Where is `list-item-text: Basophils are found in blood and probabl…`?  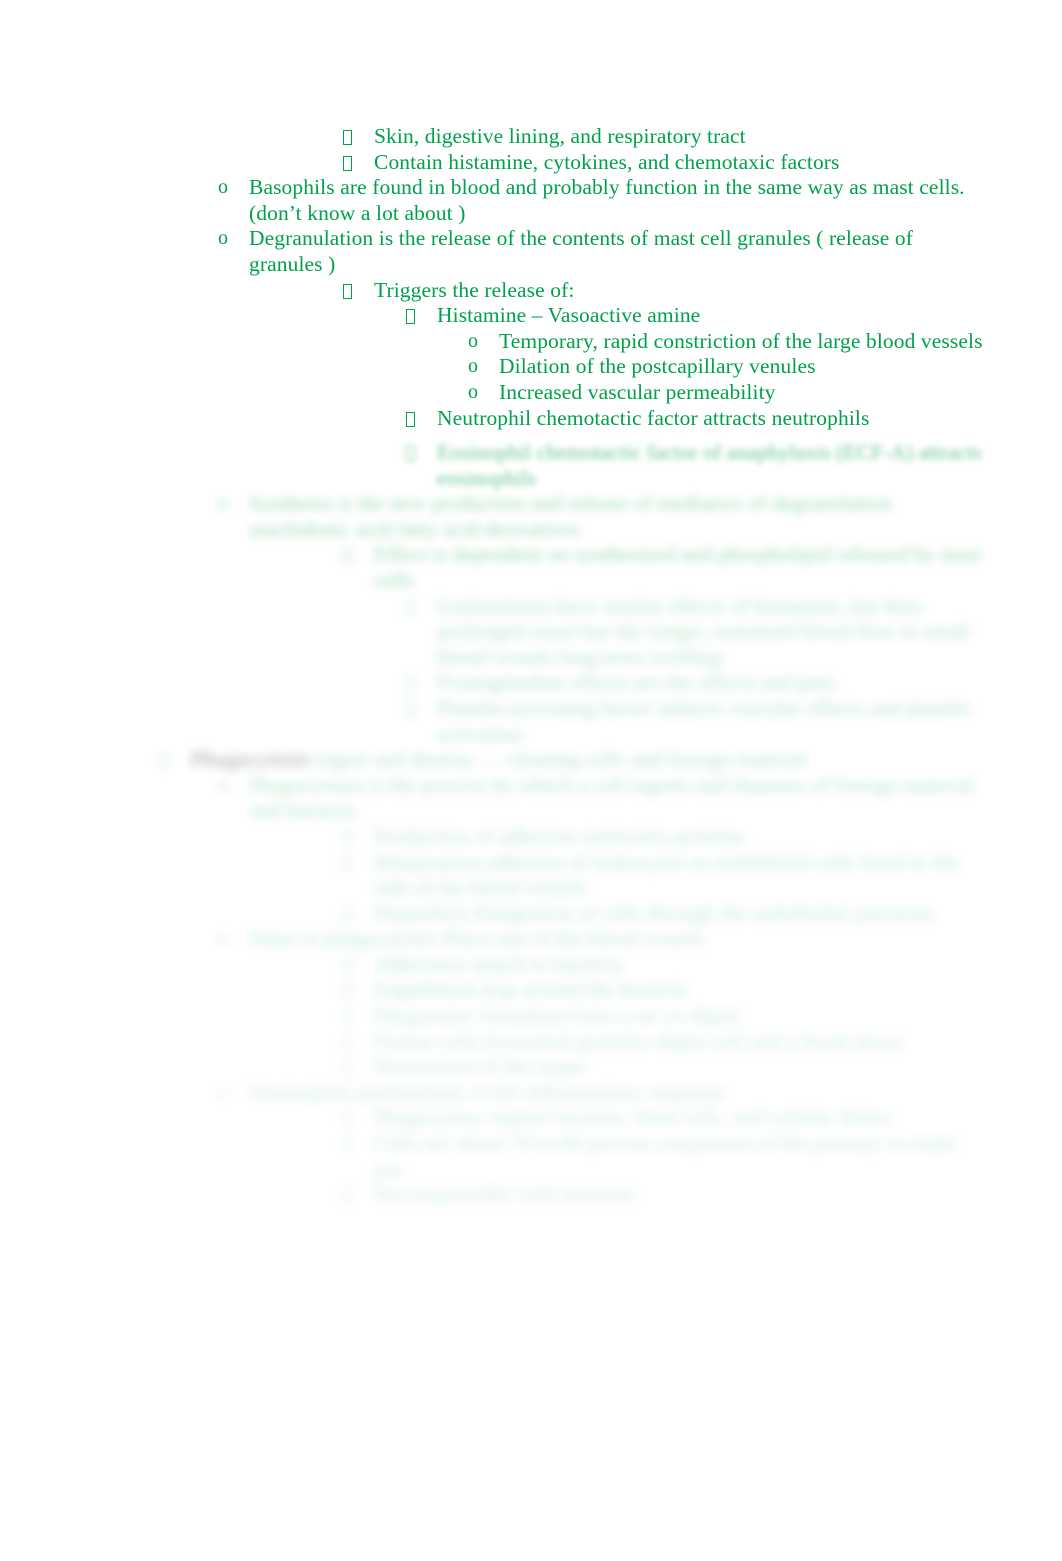 list-item-text: Basophils are found in blood and probabl… is located at coordinates (607, 200).